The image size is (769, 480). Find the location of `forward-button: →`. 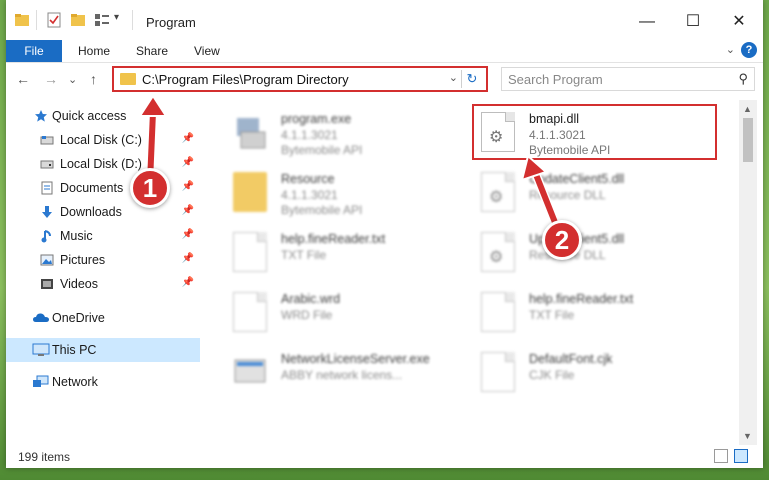

forward-button: → is located at coordinates (51, 79).